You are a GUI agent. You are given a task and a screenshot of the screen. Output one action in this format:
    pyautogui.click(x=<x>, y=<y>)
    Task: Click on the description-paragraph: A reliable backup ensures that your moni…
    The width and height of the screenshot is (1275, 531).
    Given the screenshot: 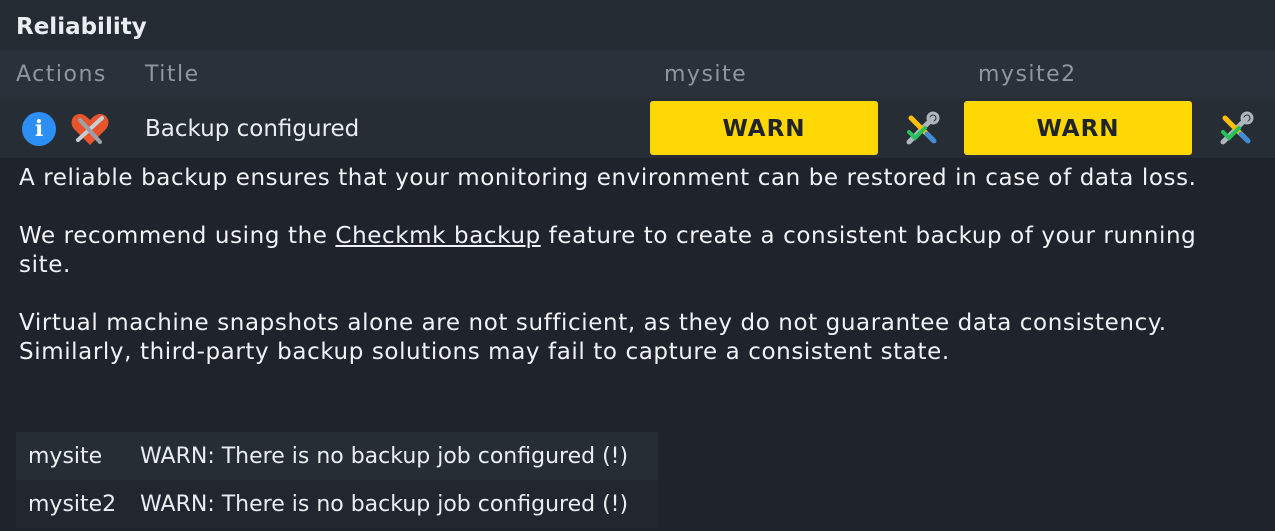 What is the action you would take?
    pyautogui.click(x=608, y=178)
    